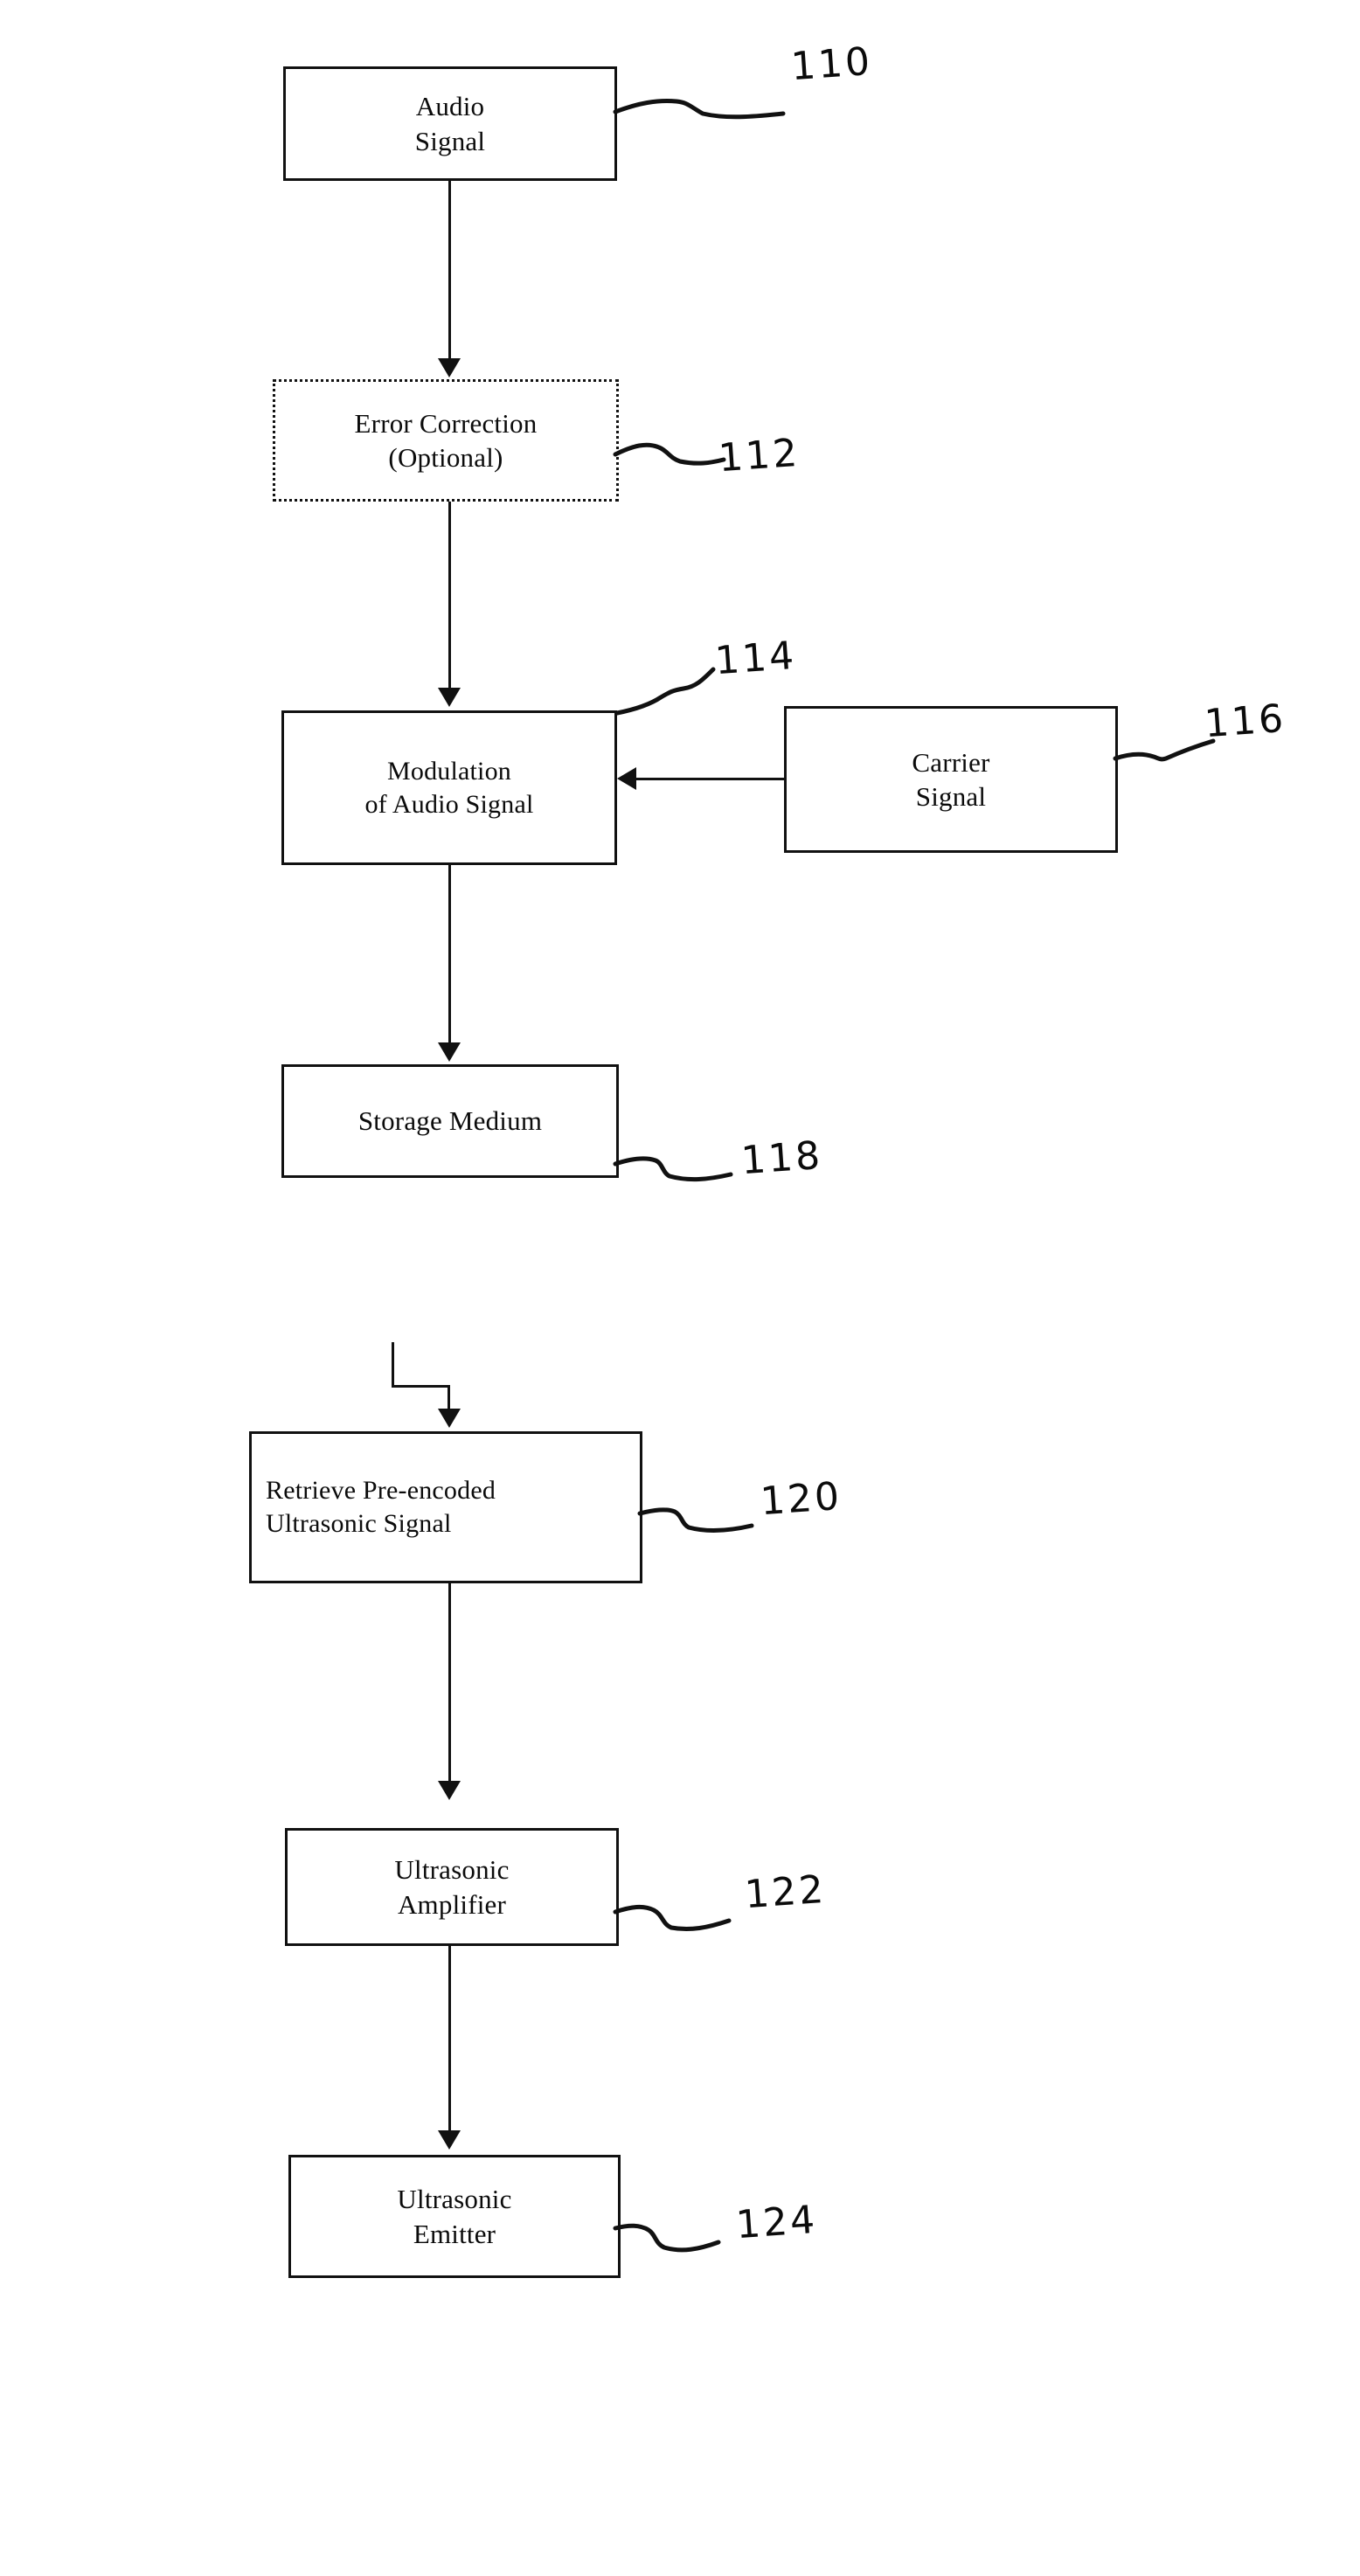 The image size is (1360, 2576). Describe the element at coordinates (831, 64) in the screenshot. I see `ref-number-110: 110` at that location.